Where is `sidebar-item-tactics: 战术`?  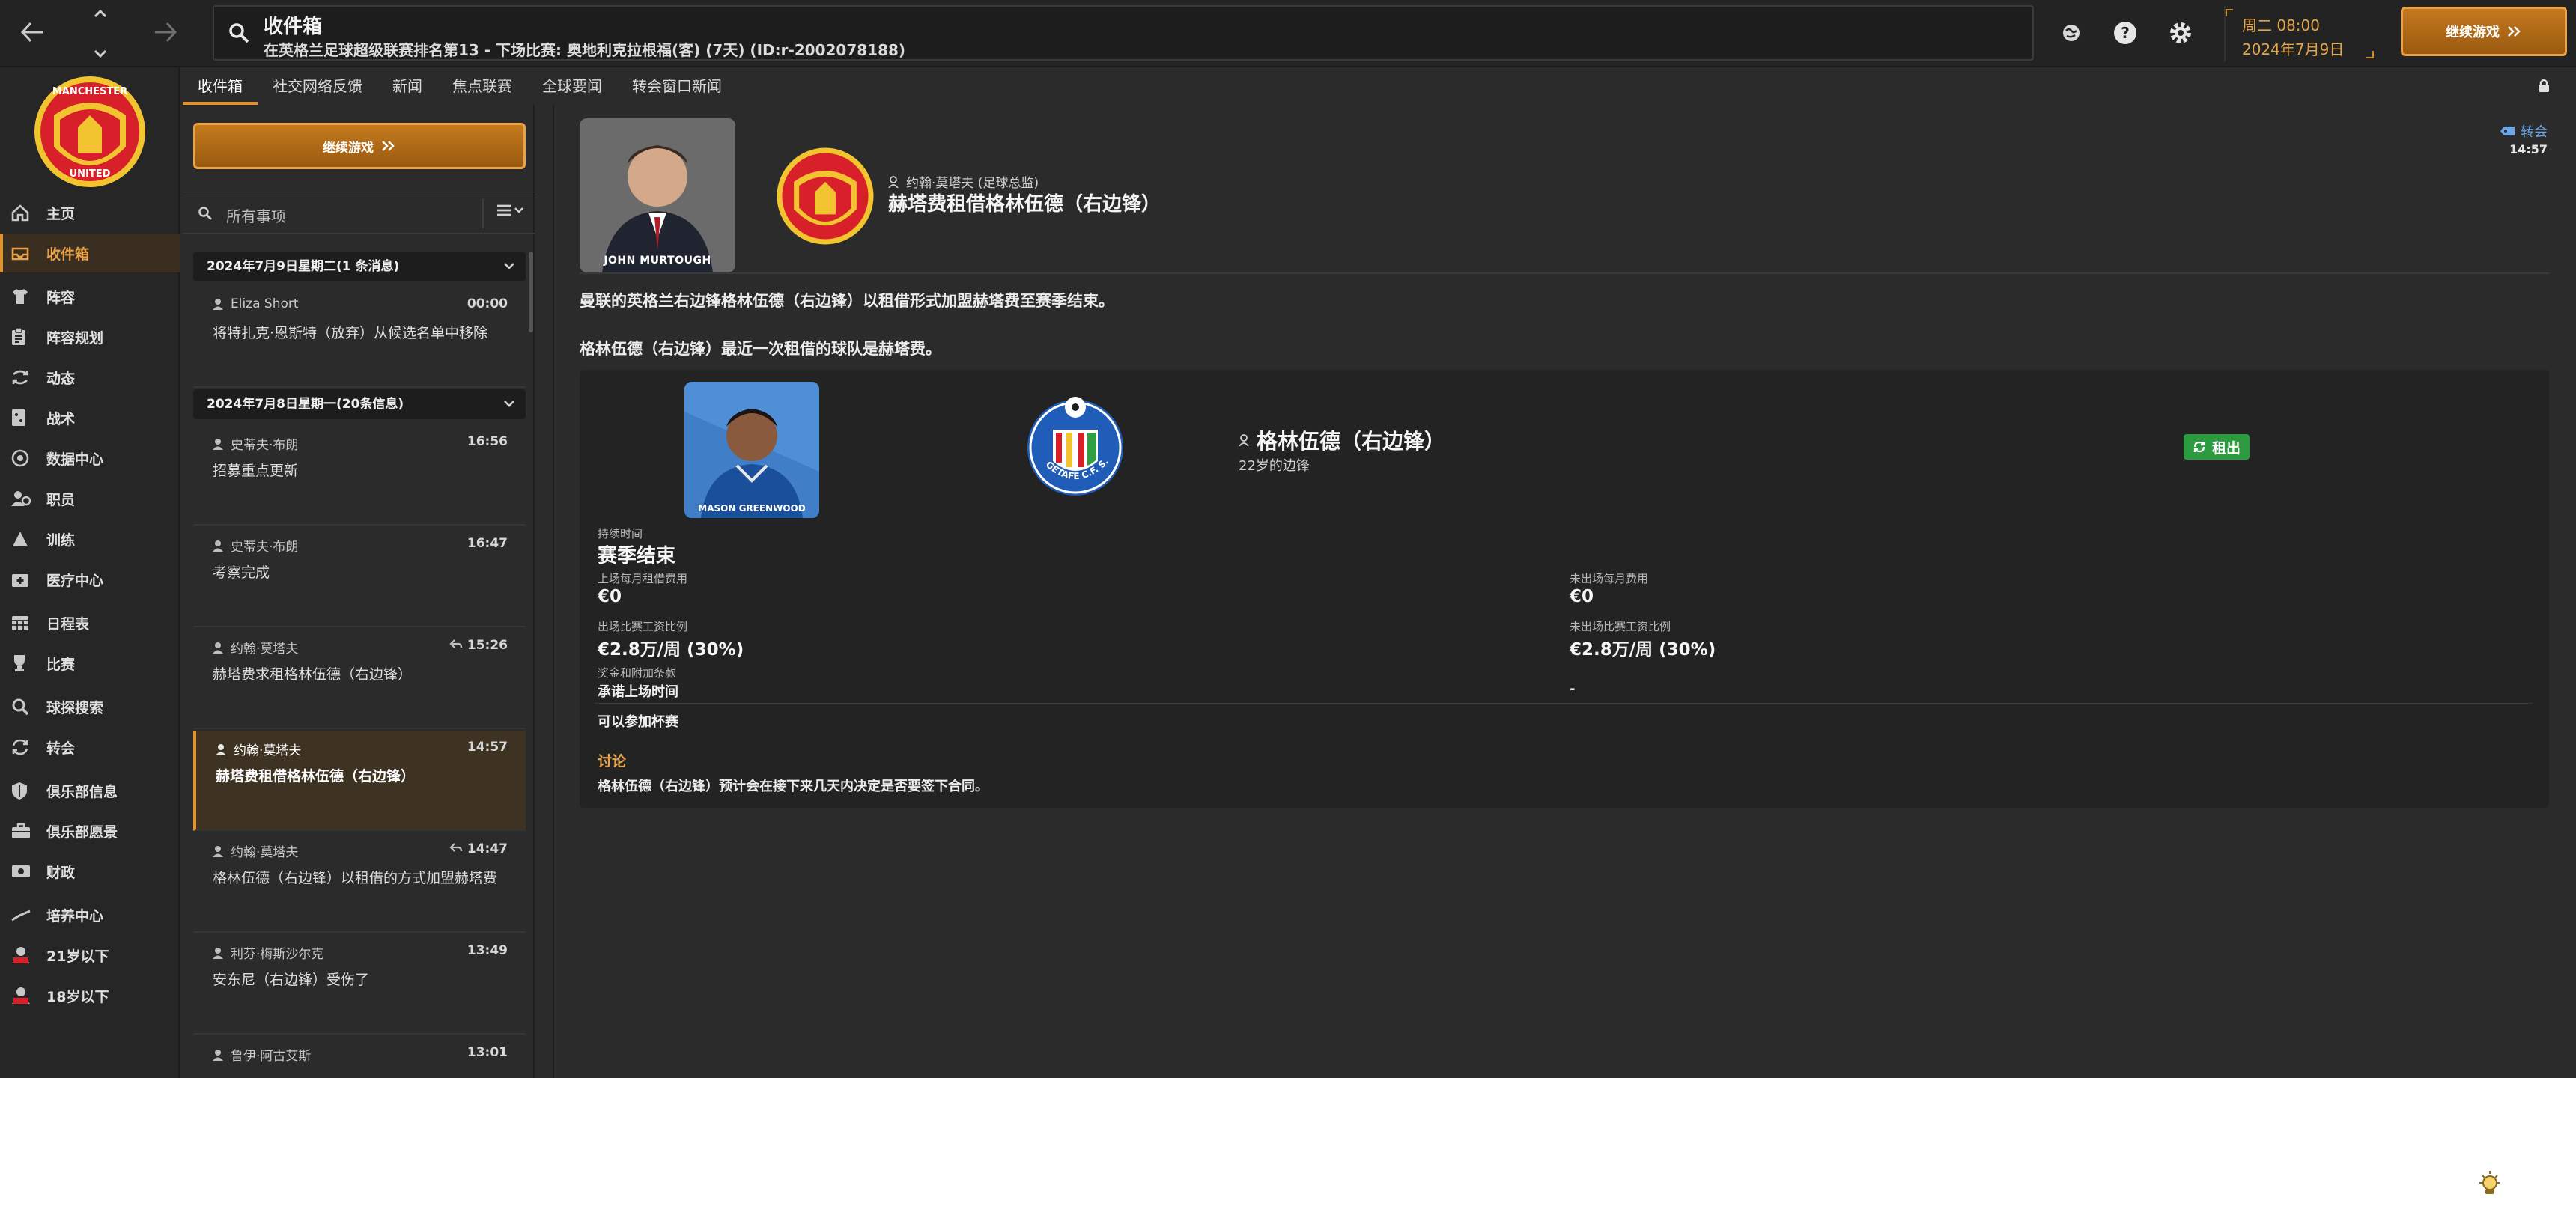
sidebar-item-tactics: 战术 is located at coordinates (90, 417).